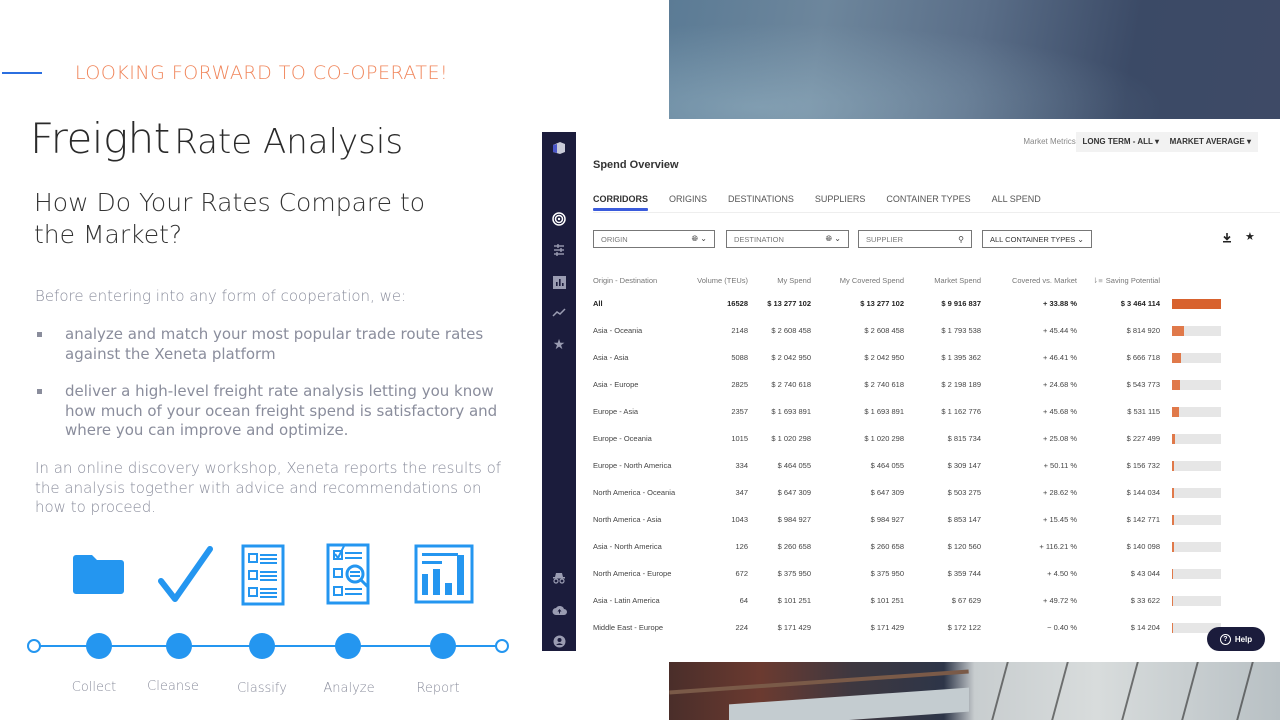 The width and height of the screenshot is (1280, 720). What do you see at coordinates (94, 687) in the screenshot?
I see `step-label-collect: Collect` at bounding box center [94, 687].